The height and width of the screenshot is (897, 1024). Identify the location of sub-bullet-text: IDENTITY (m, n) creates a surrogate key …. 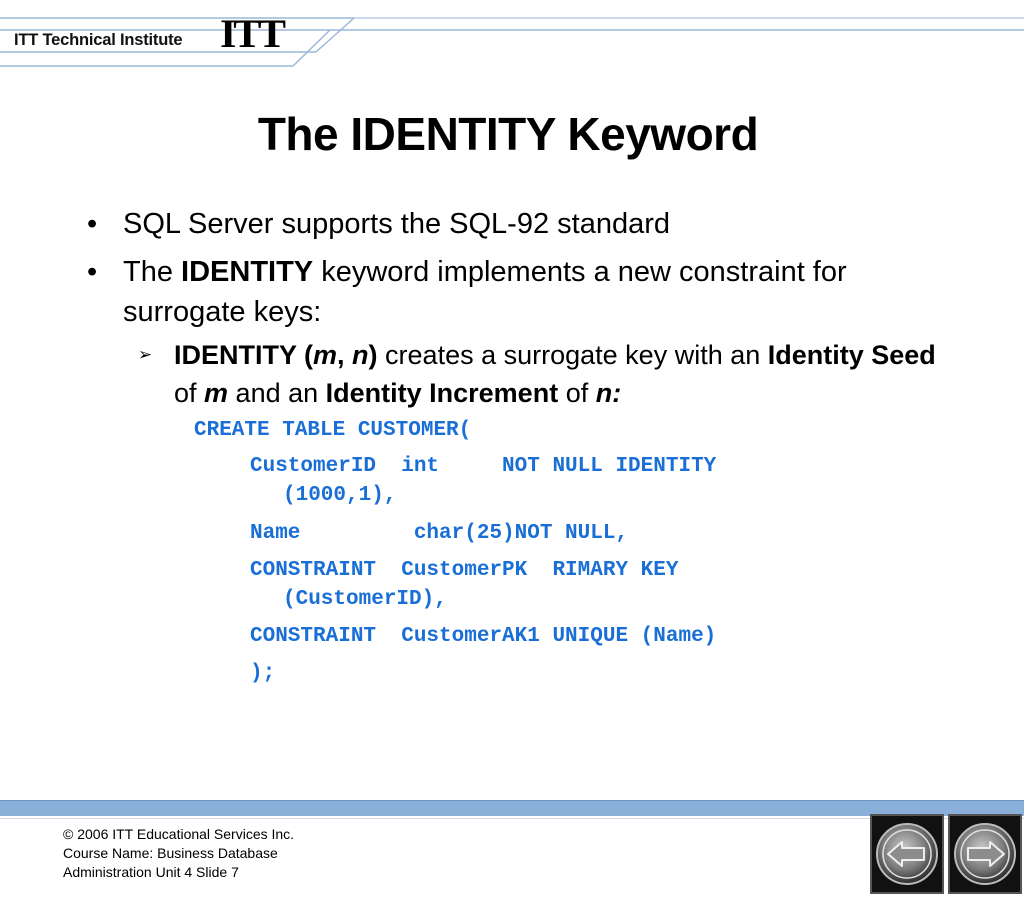
(555, 374).